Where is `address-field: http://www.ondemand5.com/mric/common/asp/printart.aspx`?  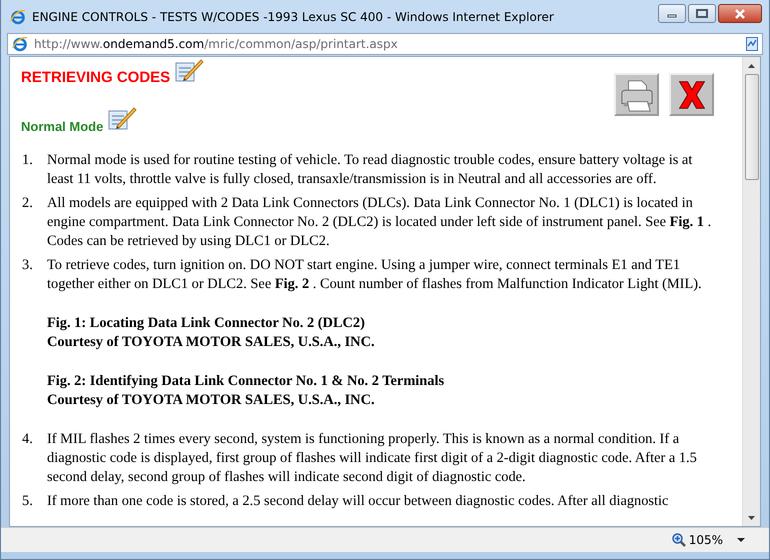 address-field: http://www.ondemand5.com/mric/common/asp/printart.aspx is located at coordinates (385, 44).